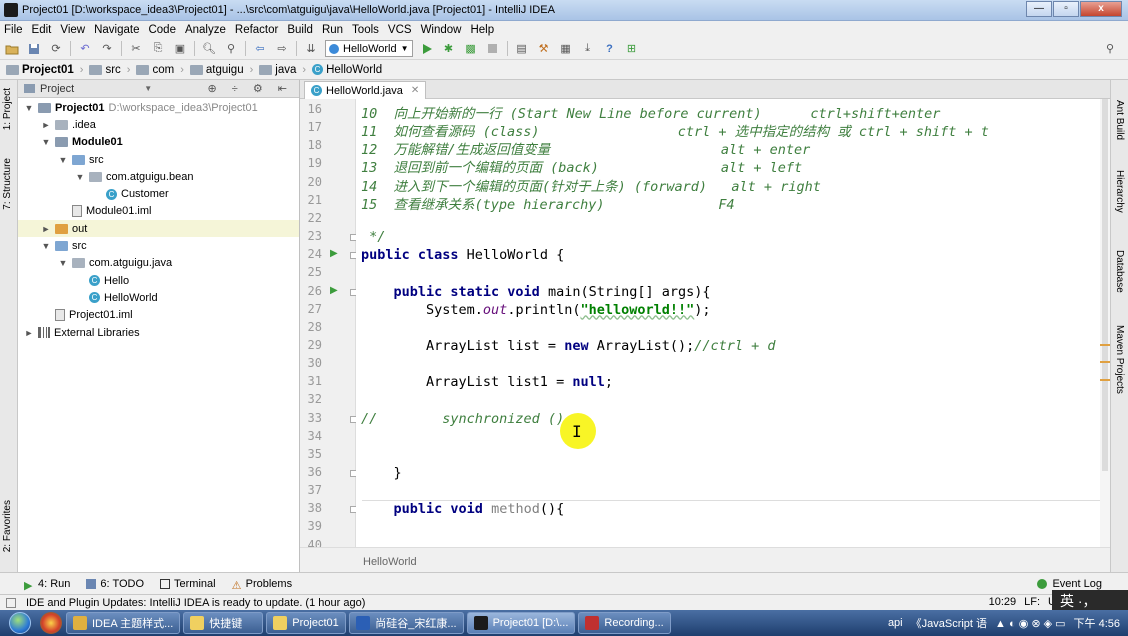 The width and height of the screenshot is (1128, 636). What do you see at coordinates (522, 49) in the screenshot?
I see `project-structure-icon: ▤` at bounding box center [522, 49].